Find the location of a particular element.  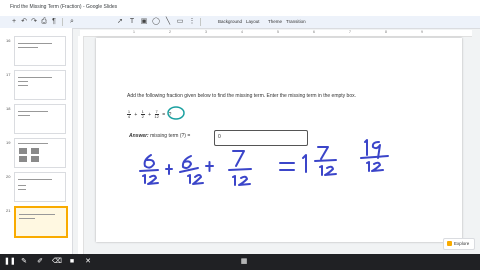

pen-icon: ✎ is located at coordinates (24, 262).